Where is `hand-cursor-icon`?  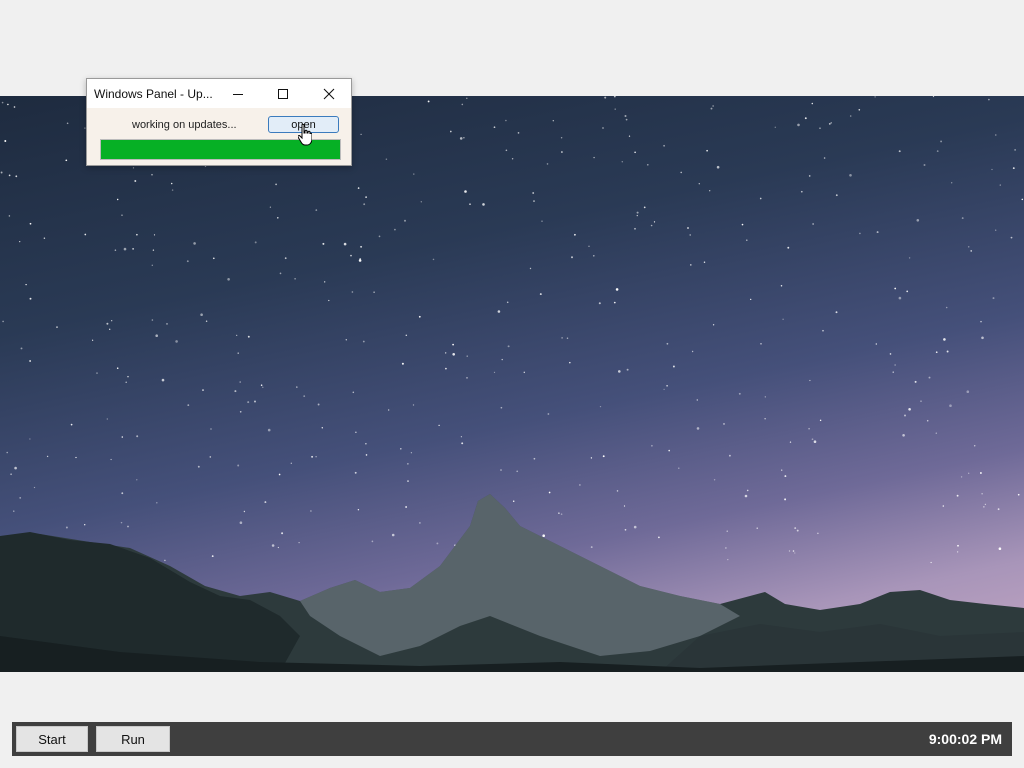 hand-cursor-icon is located at coordinates (305, 135).